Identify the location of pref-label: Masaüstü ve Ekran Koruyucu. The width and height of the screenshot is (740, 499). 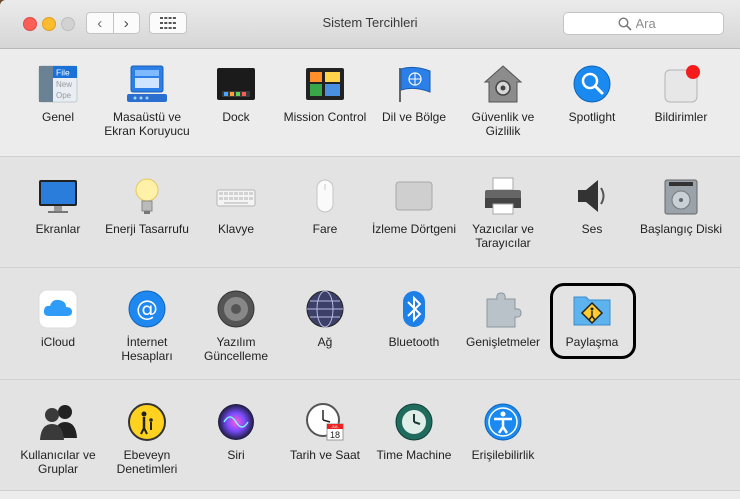
(147, 124).